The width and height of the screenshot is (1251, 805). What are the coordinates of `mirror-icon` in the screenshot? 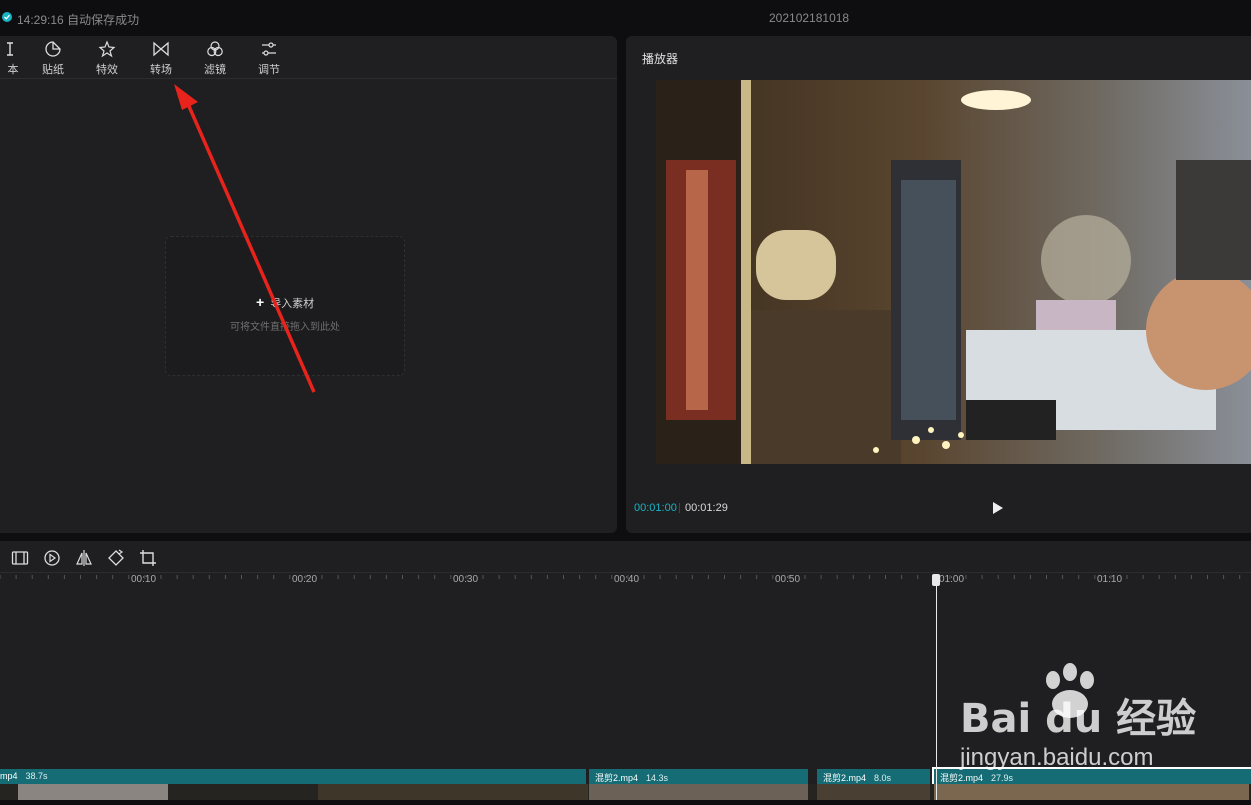 It's located at (84, 558).